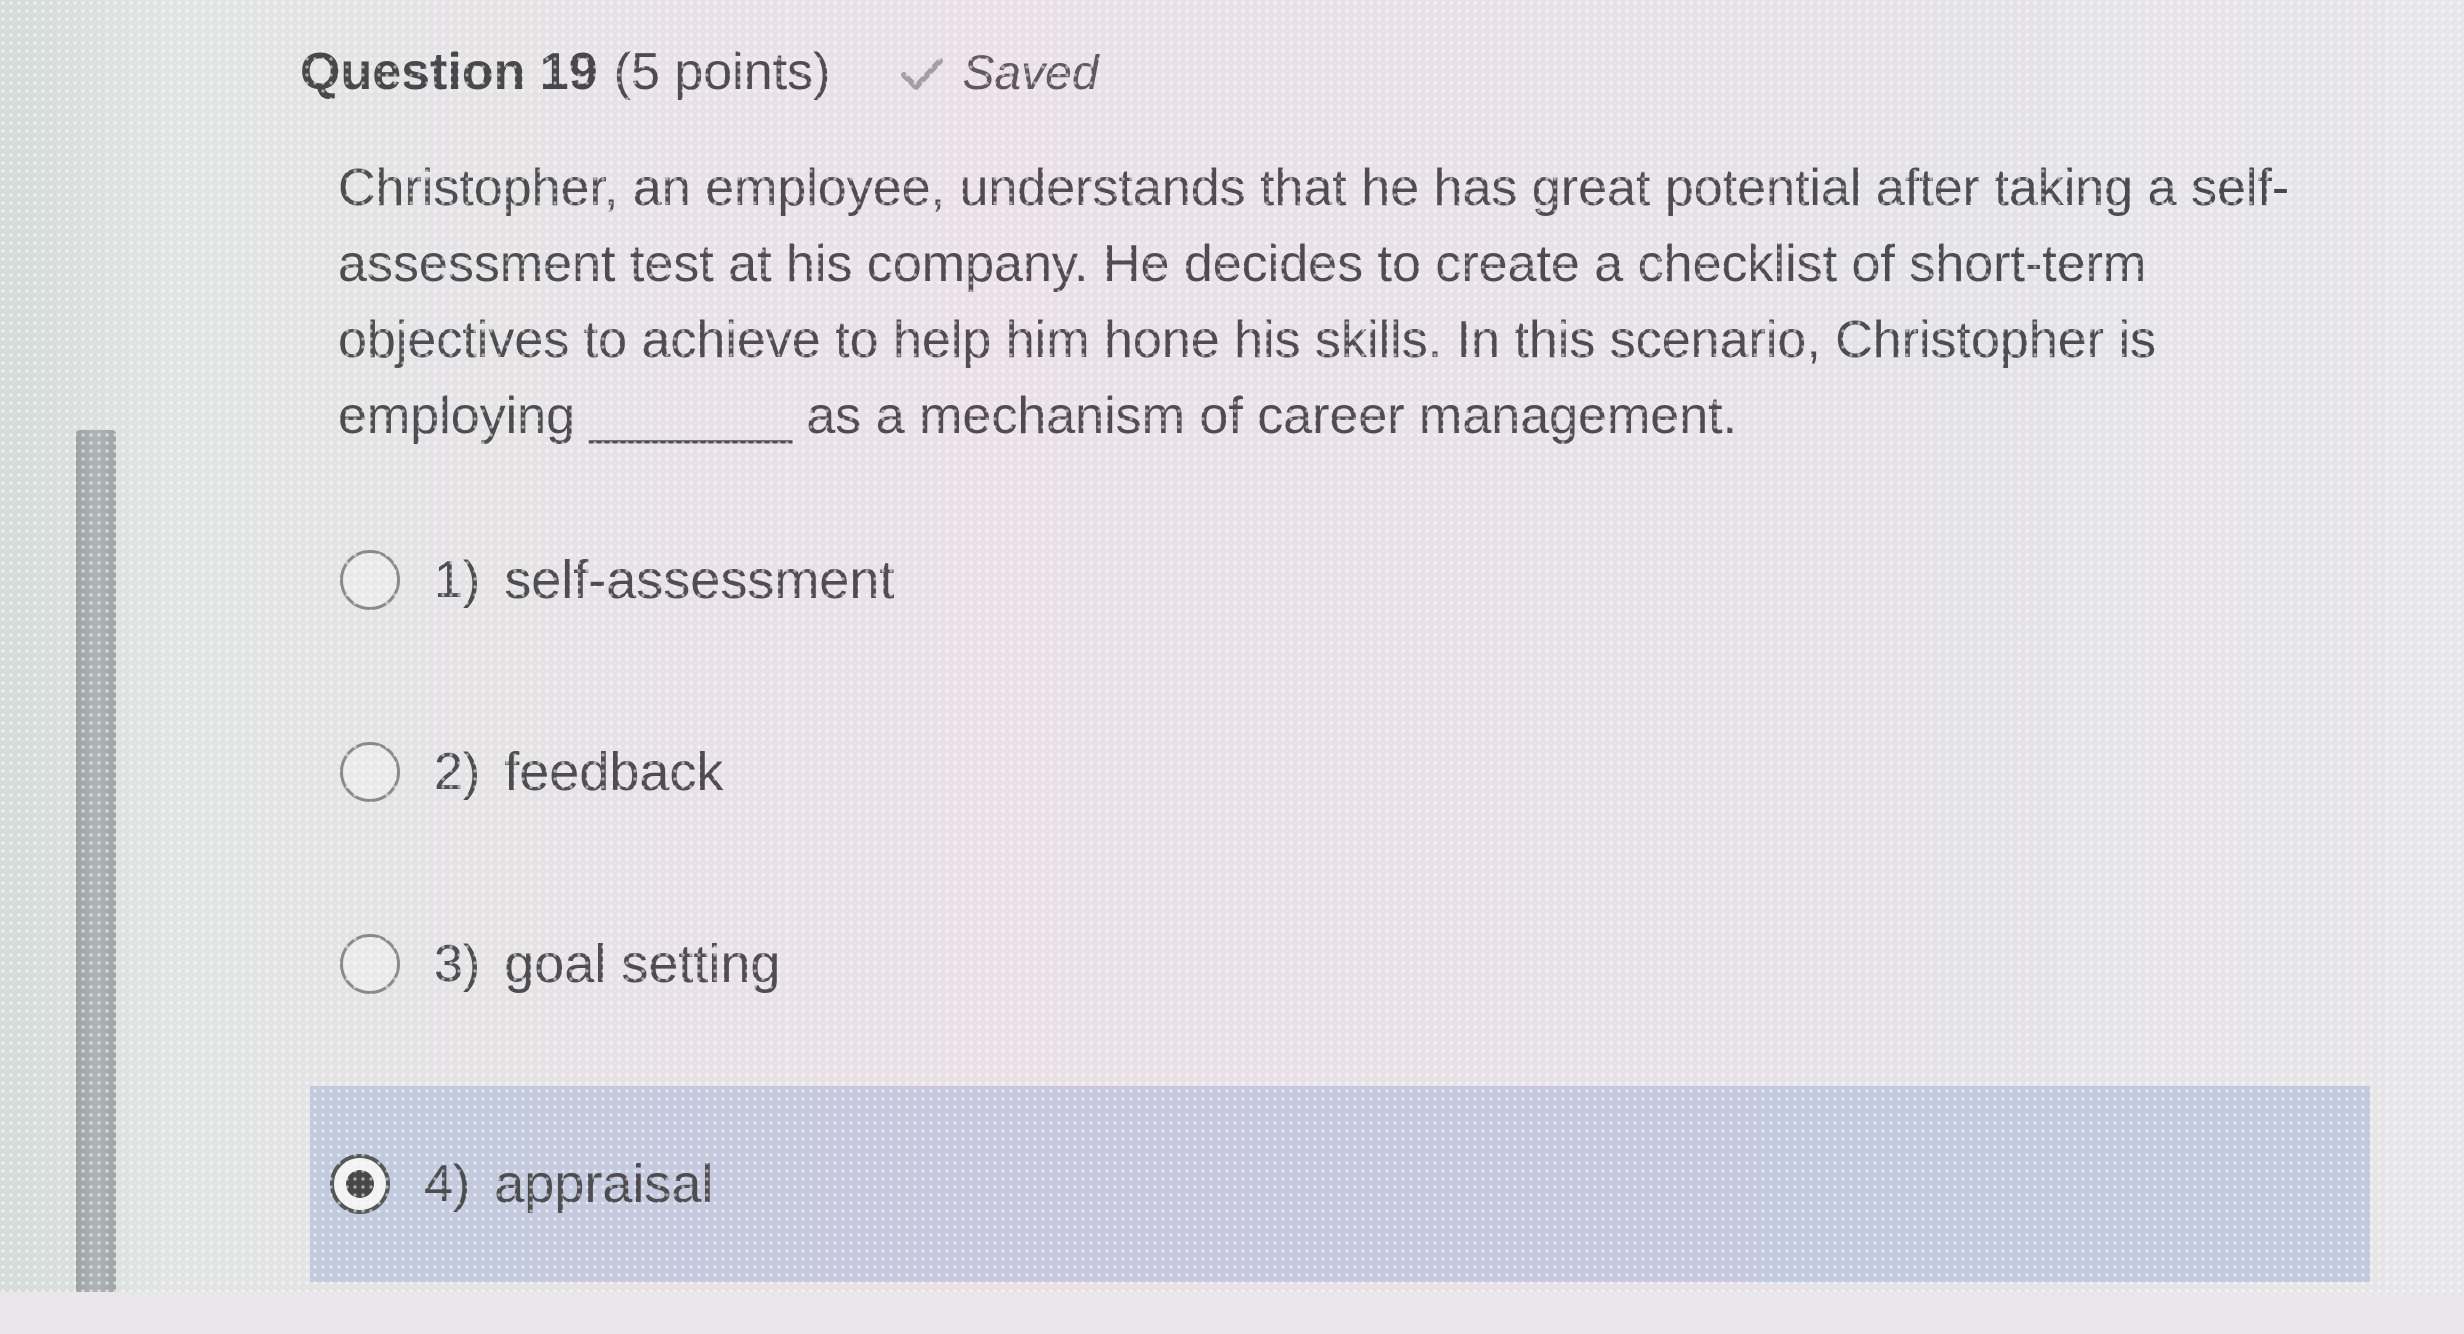 The width and height of the screenshot is (2464, 1334). Describe the element at coordinates (447, 1184) in the screenshot. I see `option-number: 4)` at that location.